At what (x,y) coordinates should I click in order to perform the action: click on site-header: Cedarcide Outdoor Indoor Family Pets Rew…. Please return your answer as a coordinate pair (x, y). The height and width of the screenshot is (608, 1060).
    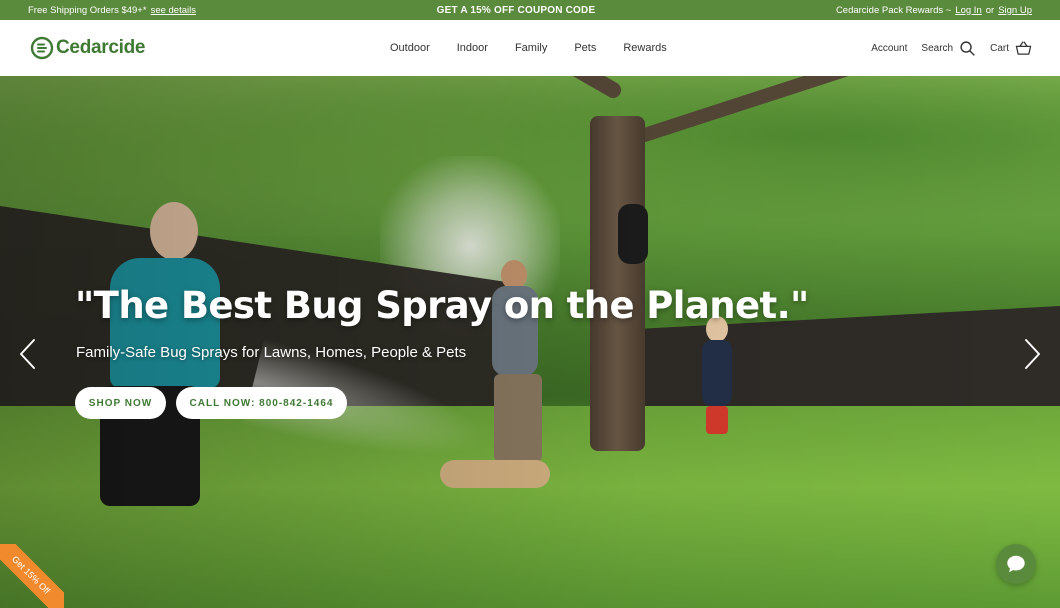
    Looking at the image, I should click on (530, 48).